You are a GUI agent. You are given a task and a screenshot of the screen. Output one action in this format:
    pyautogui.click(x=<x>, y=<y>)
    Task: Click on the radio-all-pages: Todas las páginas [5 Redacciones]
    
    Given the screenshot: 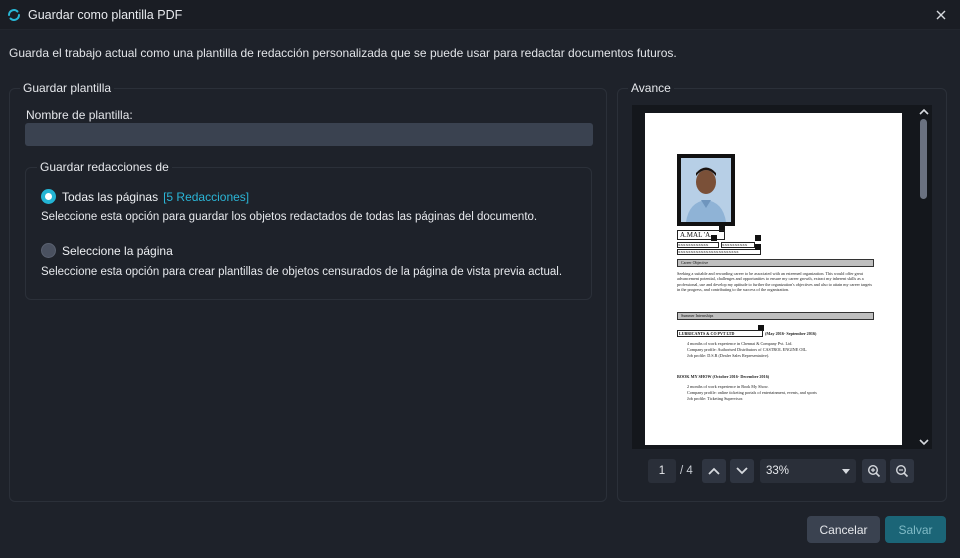 What is the action you would take?
    pyautogui.click(x=145, y=196)
    